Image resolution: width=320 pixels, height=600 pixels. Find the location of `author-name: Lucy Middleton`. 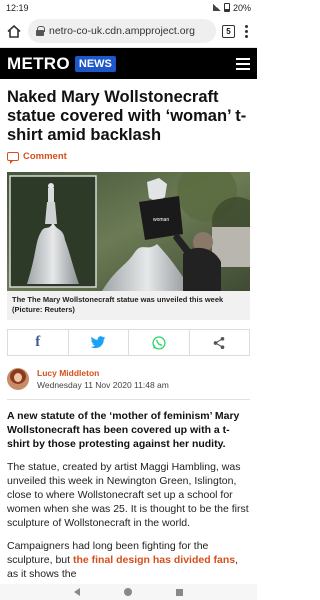

author-name: Lucy Middleton is located at coordinates (103, 373).